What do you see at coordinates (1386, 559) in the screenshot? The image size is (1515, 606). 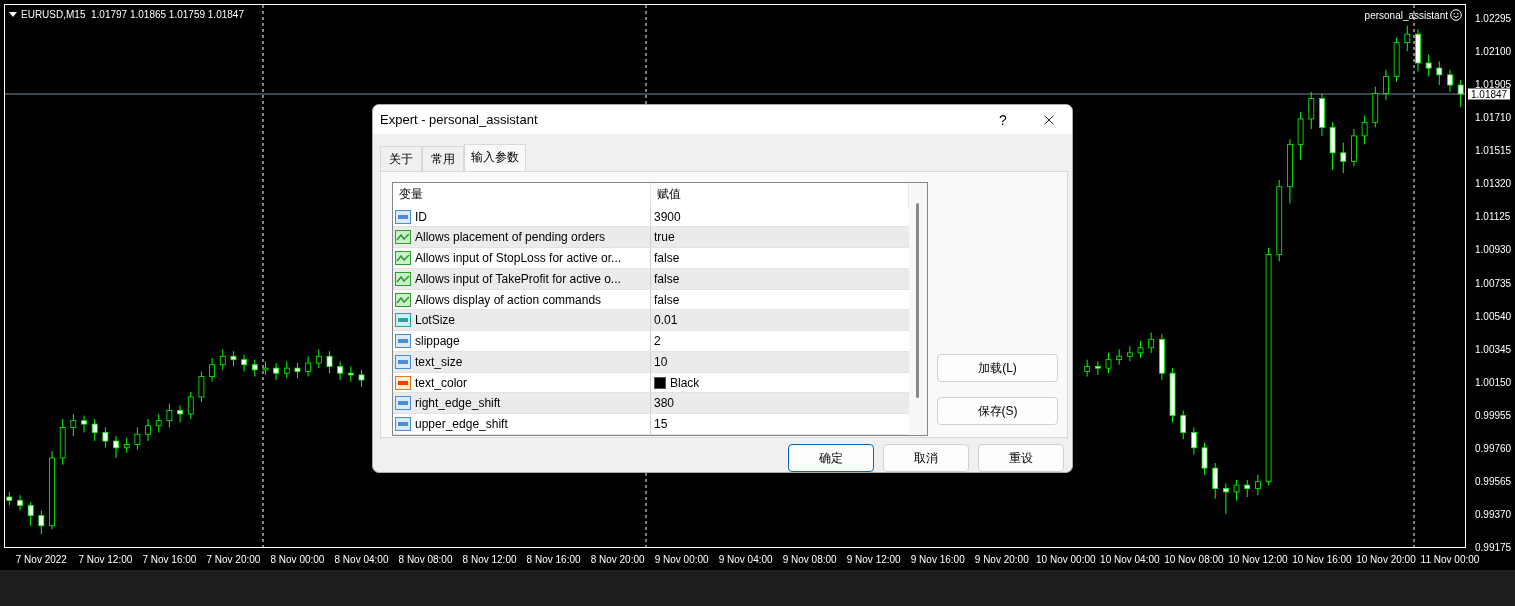 I see `time-label: 10 Nov 20:00` at bounding box center [1386, 559].